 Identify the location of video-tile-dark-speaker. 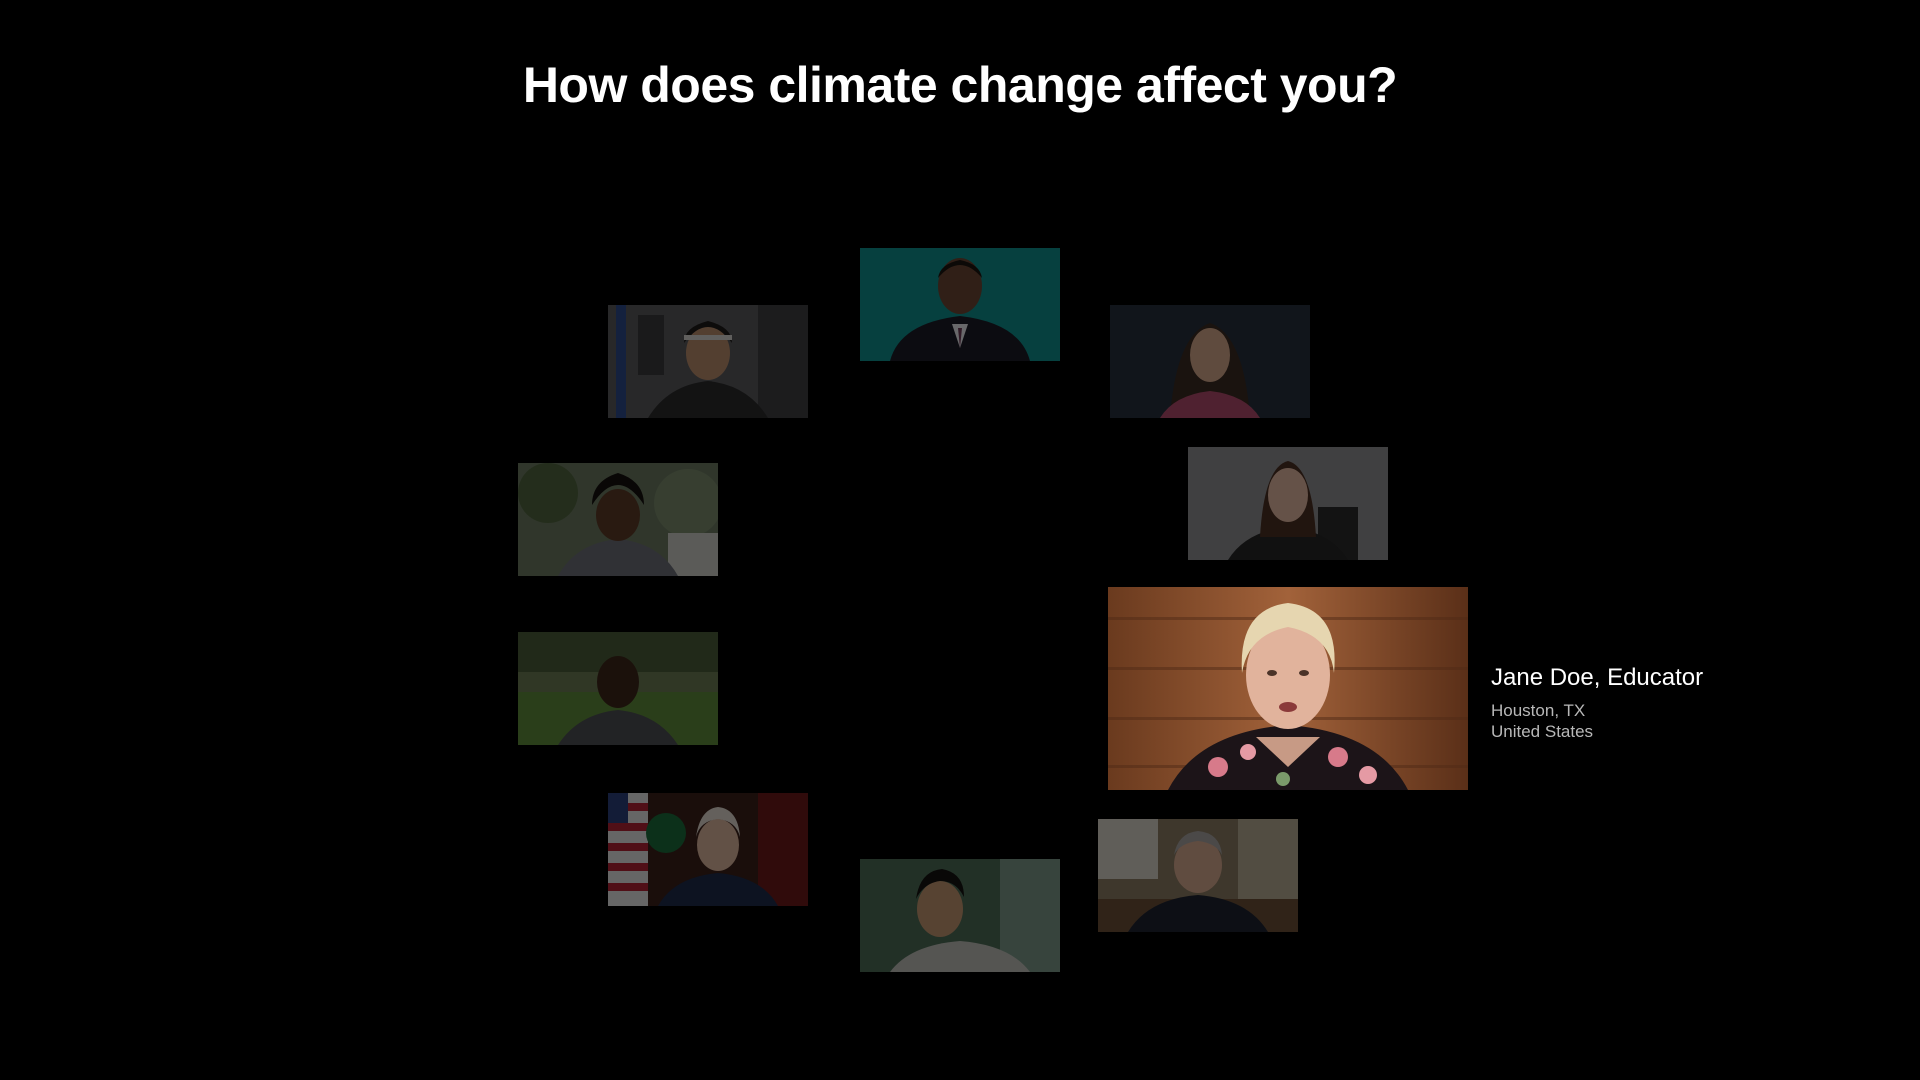
(1210, 361).